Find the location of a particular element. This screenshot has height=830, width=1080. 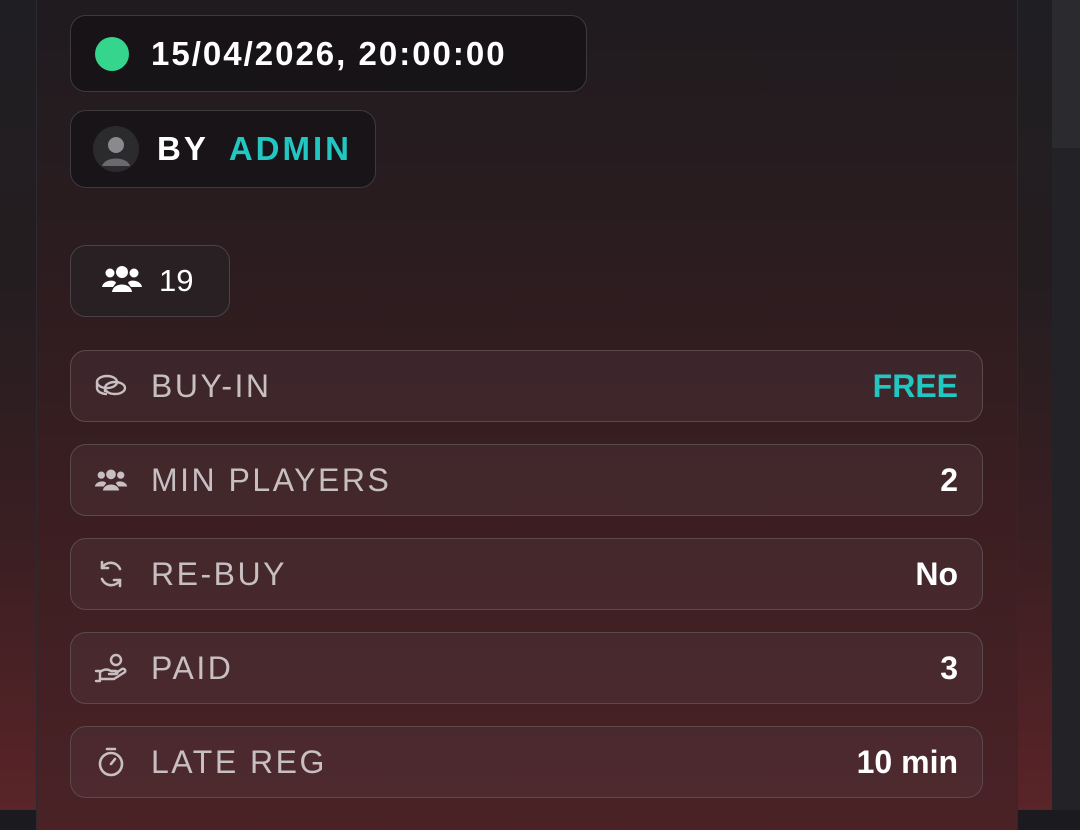

detail-value: 10 min is located at coordinates (907, 761).